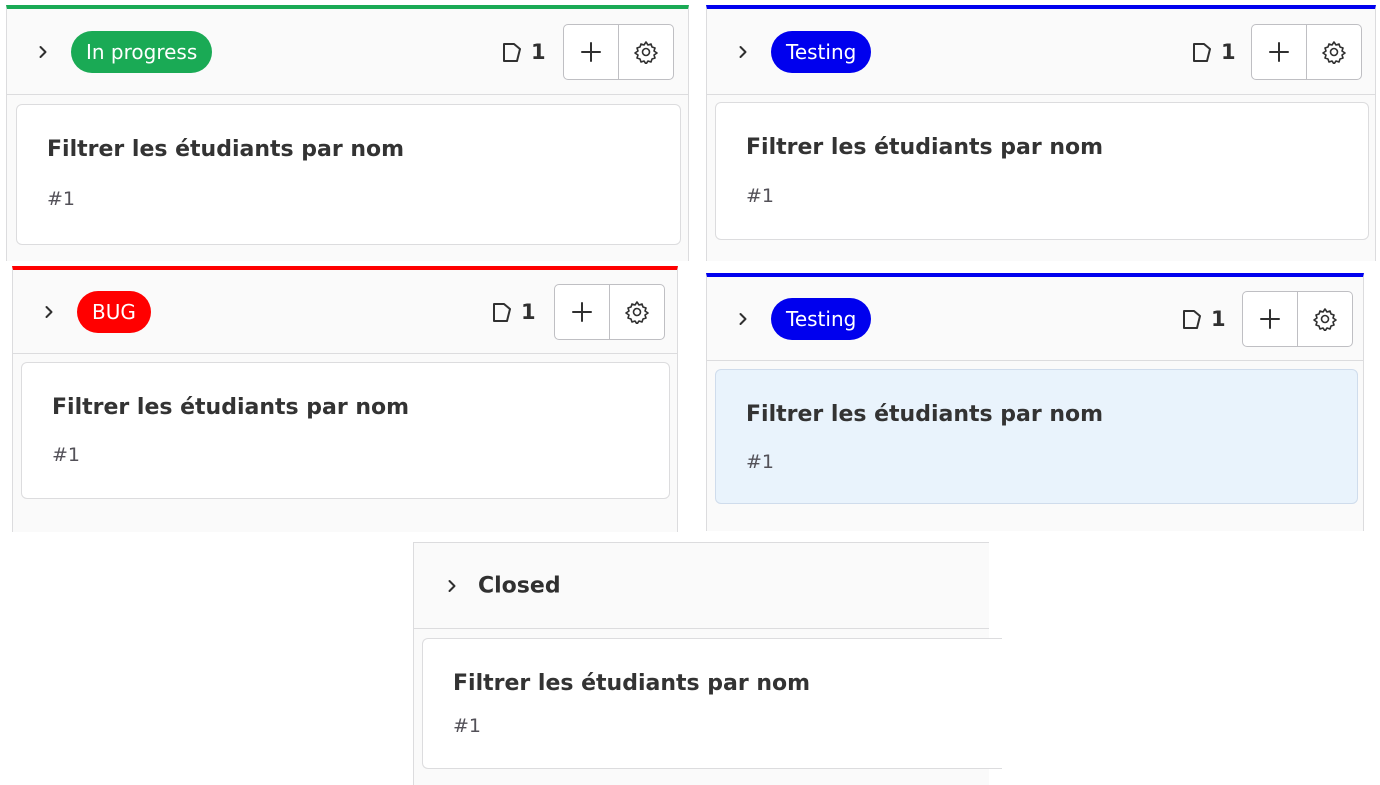  Describe the element at coordinates (142, 51) in the screenshot. I see `list-label-badge: In progress` at that location.